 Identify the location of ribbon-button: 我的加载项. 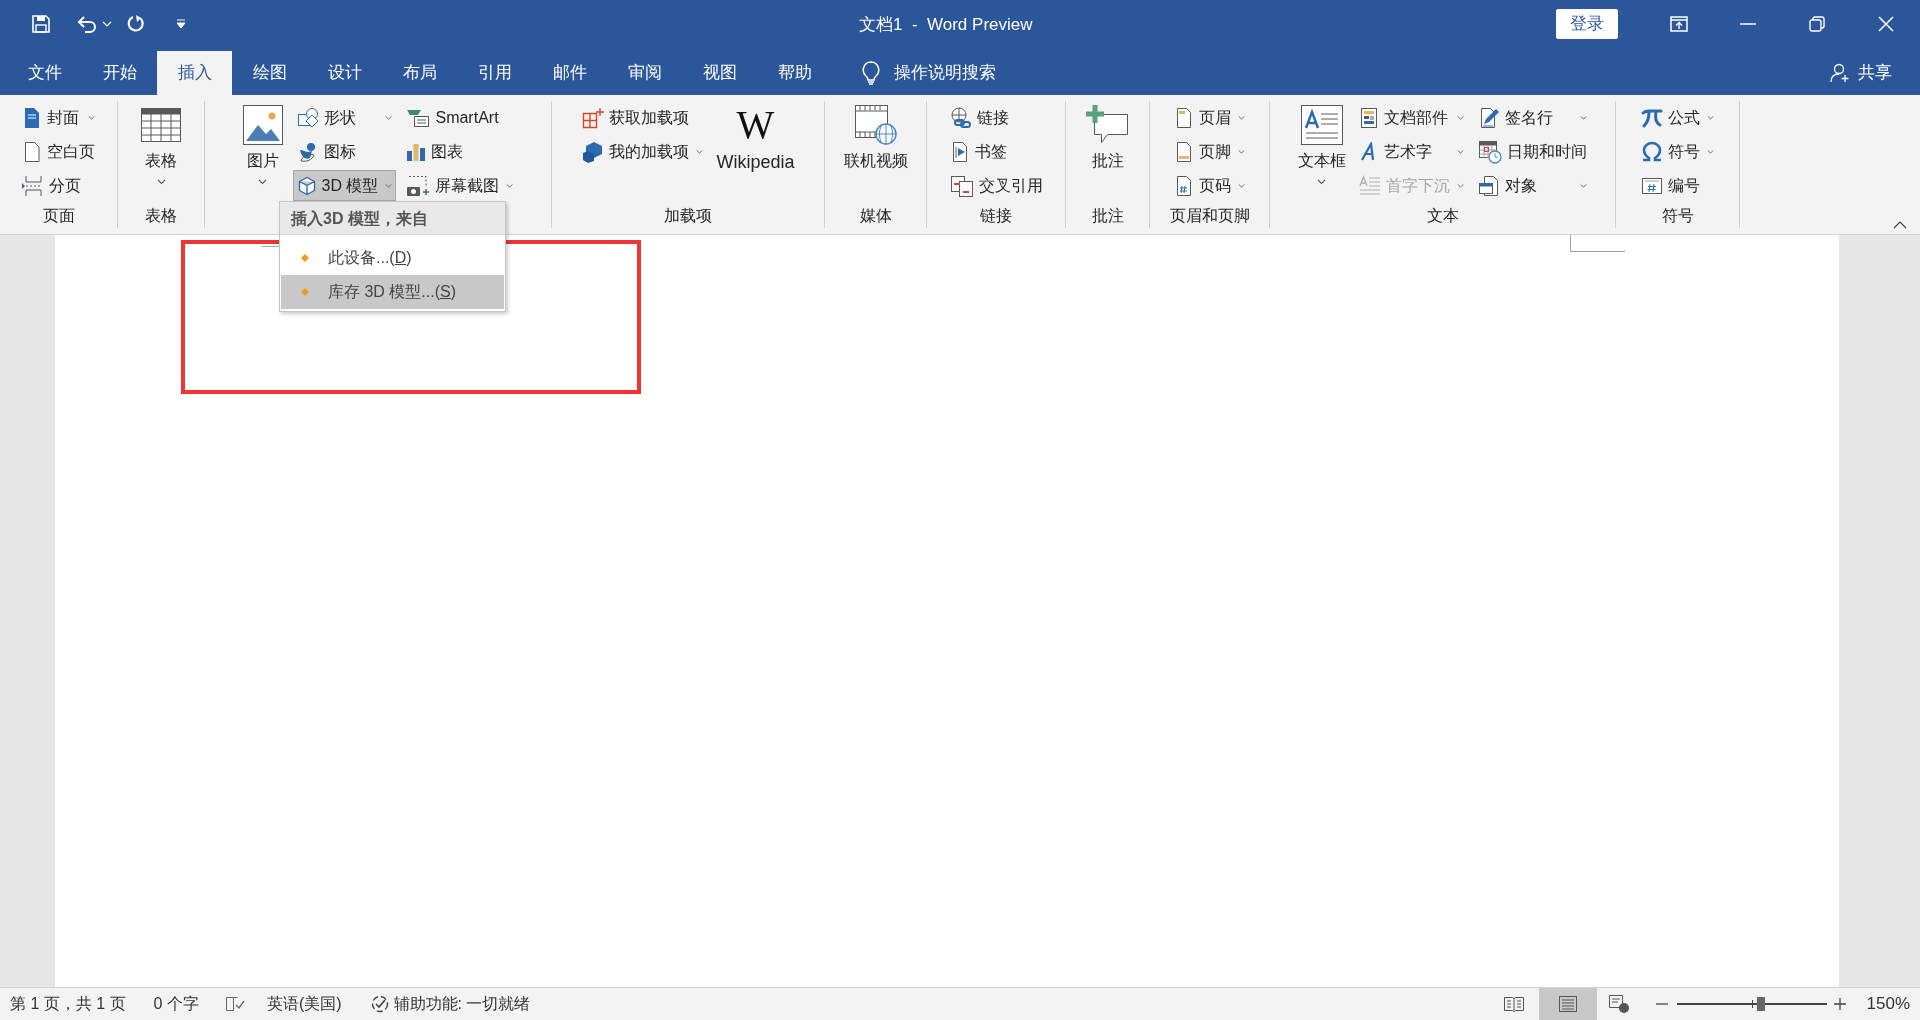
(643, 151).